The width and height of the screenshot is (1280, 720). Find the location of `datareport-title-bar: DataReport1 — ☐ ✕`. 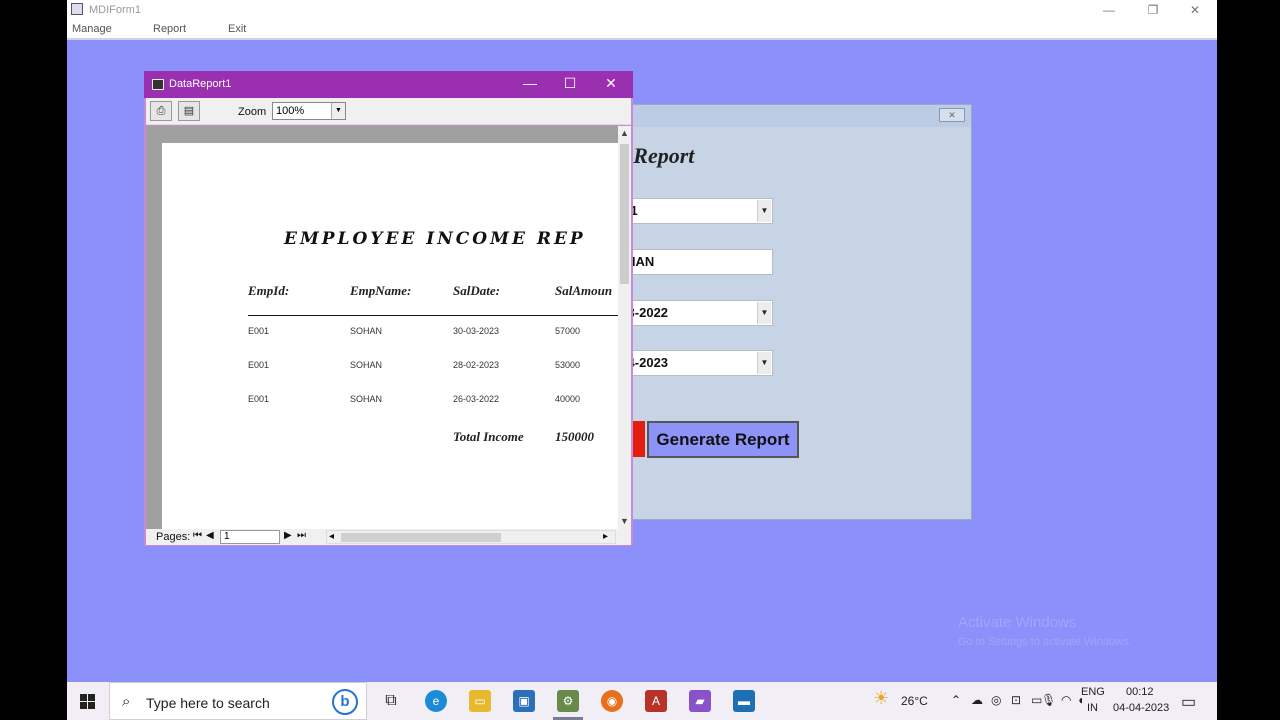

datareport-title-bar: DataReport1 — ☐ ✕ is located at coordinates (388, 84).